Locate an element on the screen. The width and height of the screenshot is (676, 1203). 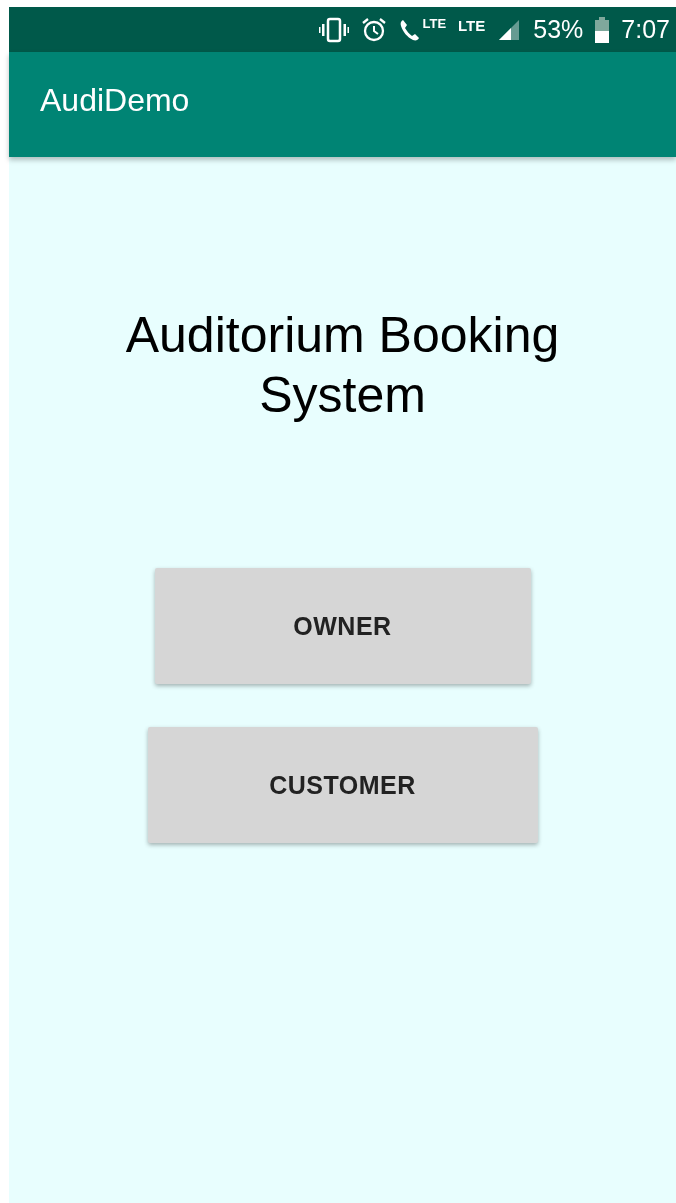
app-title: AudiDemo is located at coordinates (115, 100).